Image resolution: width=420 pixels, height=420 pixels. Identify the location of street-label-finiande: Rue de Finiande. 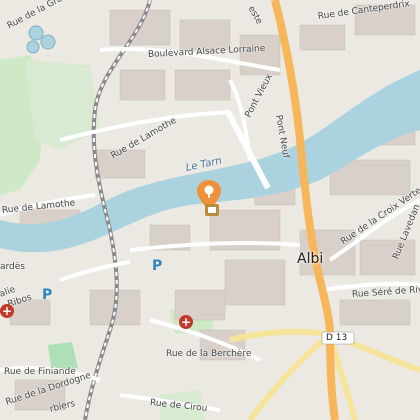
(40, 372).